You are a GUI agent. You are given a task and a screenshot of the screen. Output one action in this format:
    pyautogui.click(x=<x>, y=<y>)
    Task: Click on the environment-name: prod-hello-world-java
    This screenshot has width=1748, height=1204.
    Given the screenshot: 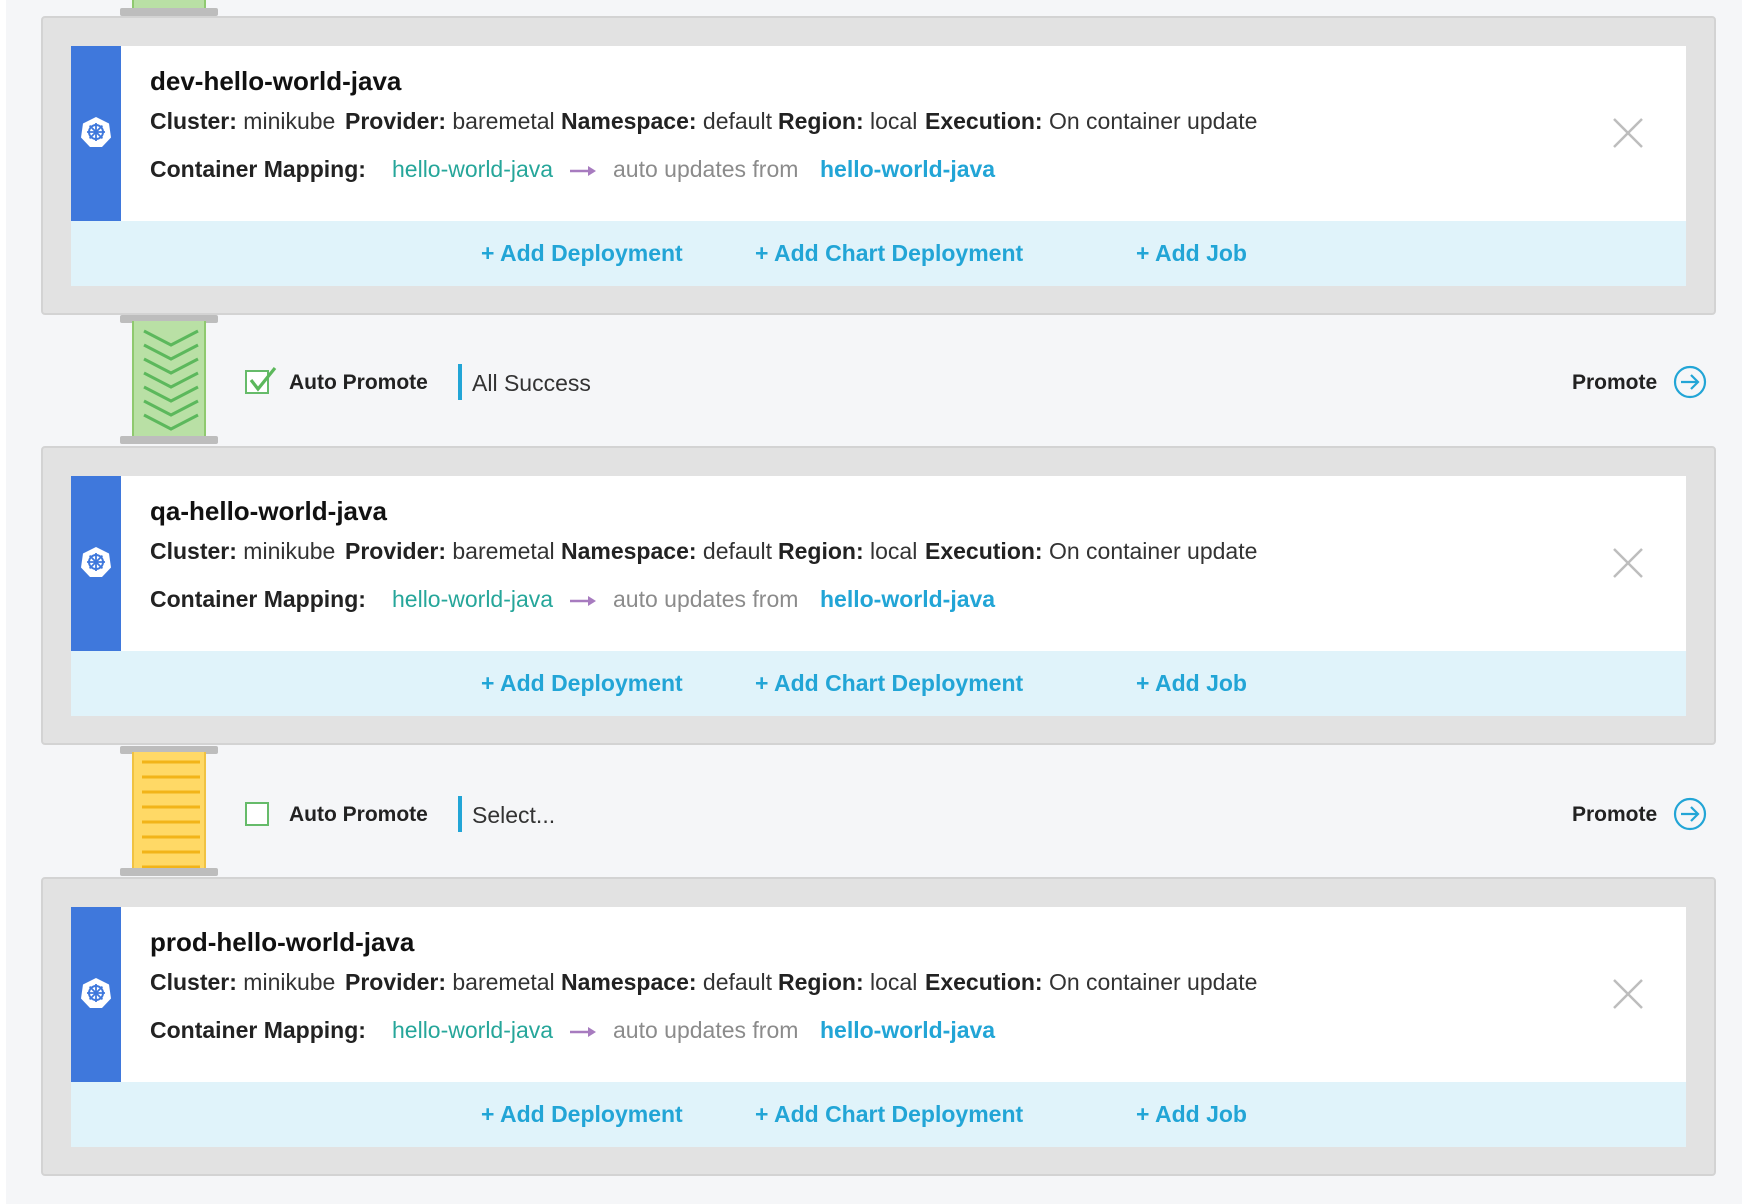 What is the action you would take?
    pyautogui.click(x=282, y=942)
    